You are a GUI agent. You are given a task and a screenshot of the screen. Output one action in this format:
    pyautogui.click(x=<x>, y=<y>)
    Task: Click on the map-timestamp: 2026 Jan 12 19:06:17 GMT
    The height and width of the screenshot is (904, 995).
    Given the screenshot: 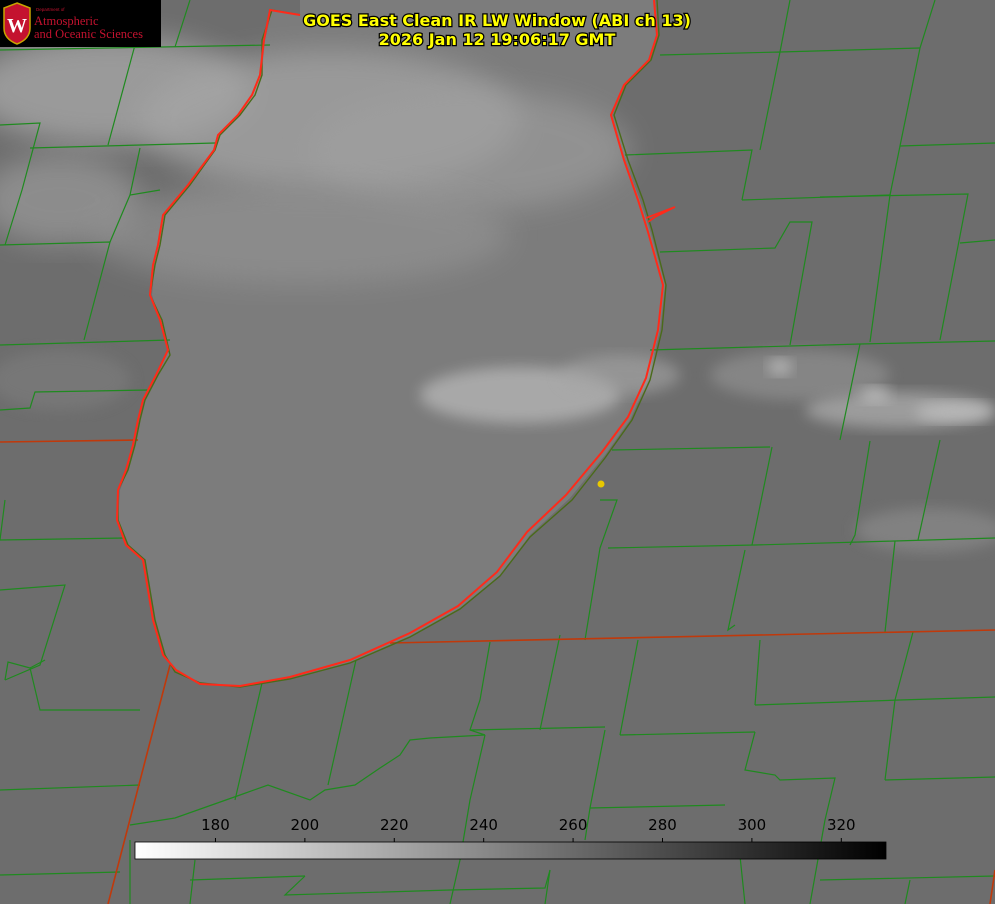 What is the action you would take?
    pyautogui.click(x=497, y=39)
    